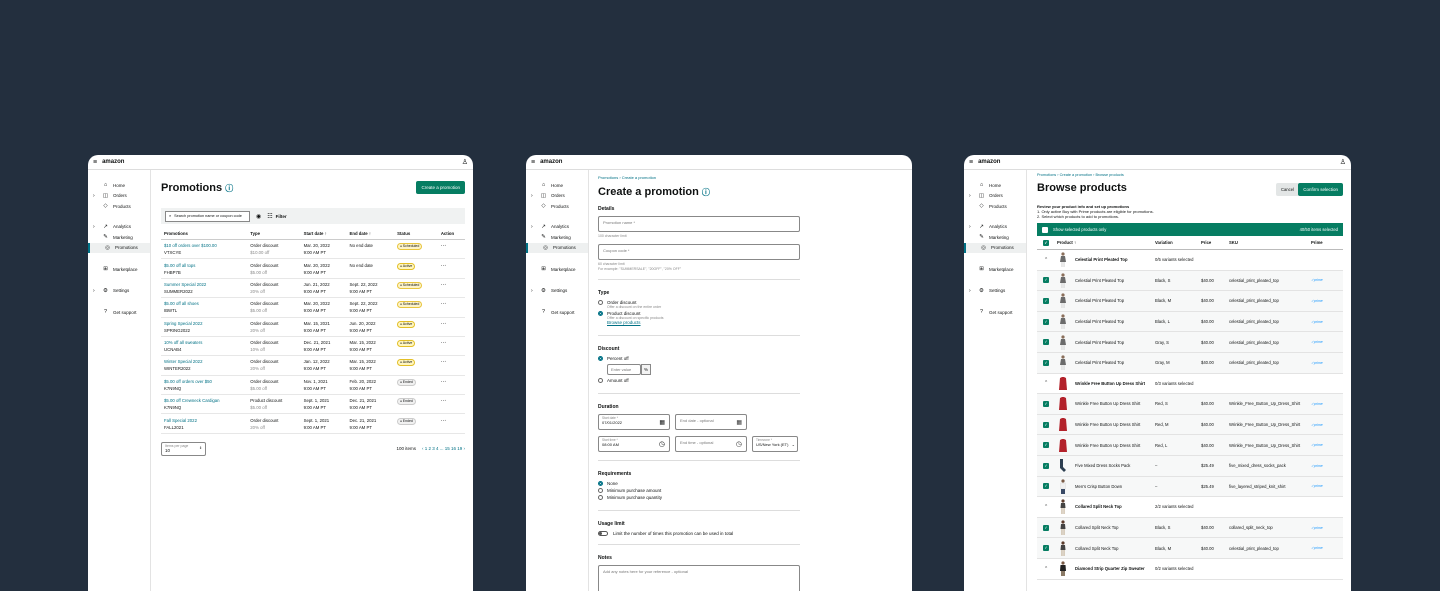  What do you see at coordinates (699, 380) in the screenshot?
I see `amount-off-radio: Amount off` at bounding box center [699, 380].